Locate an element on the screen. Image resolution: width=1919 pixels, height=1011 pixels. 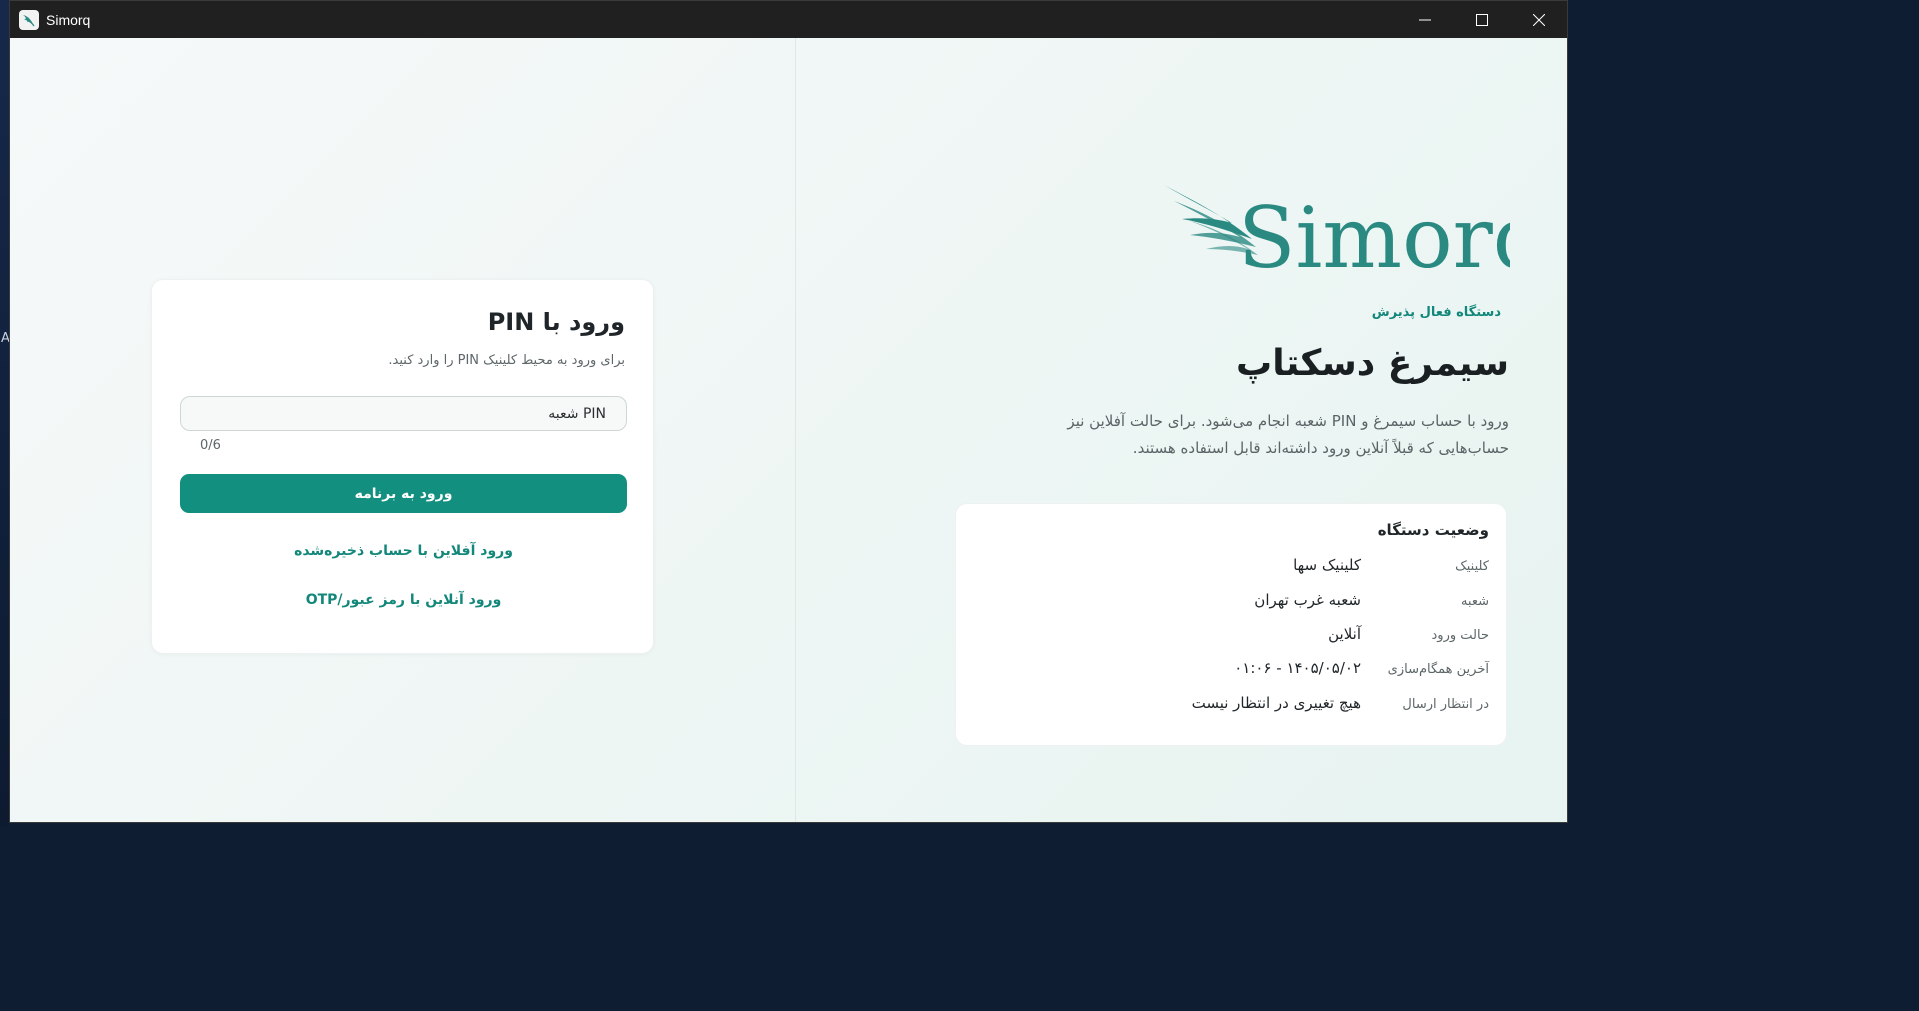
title-bar: Simorq is located at coordinates (788, 19).